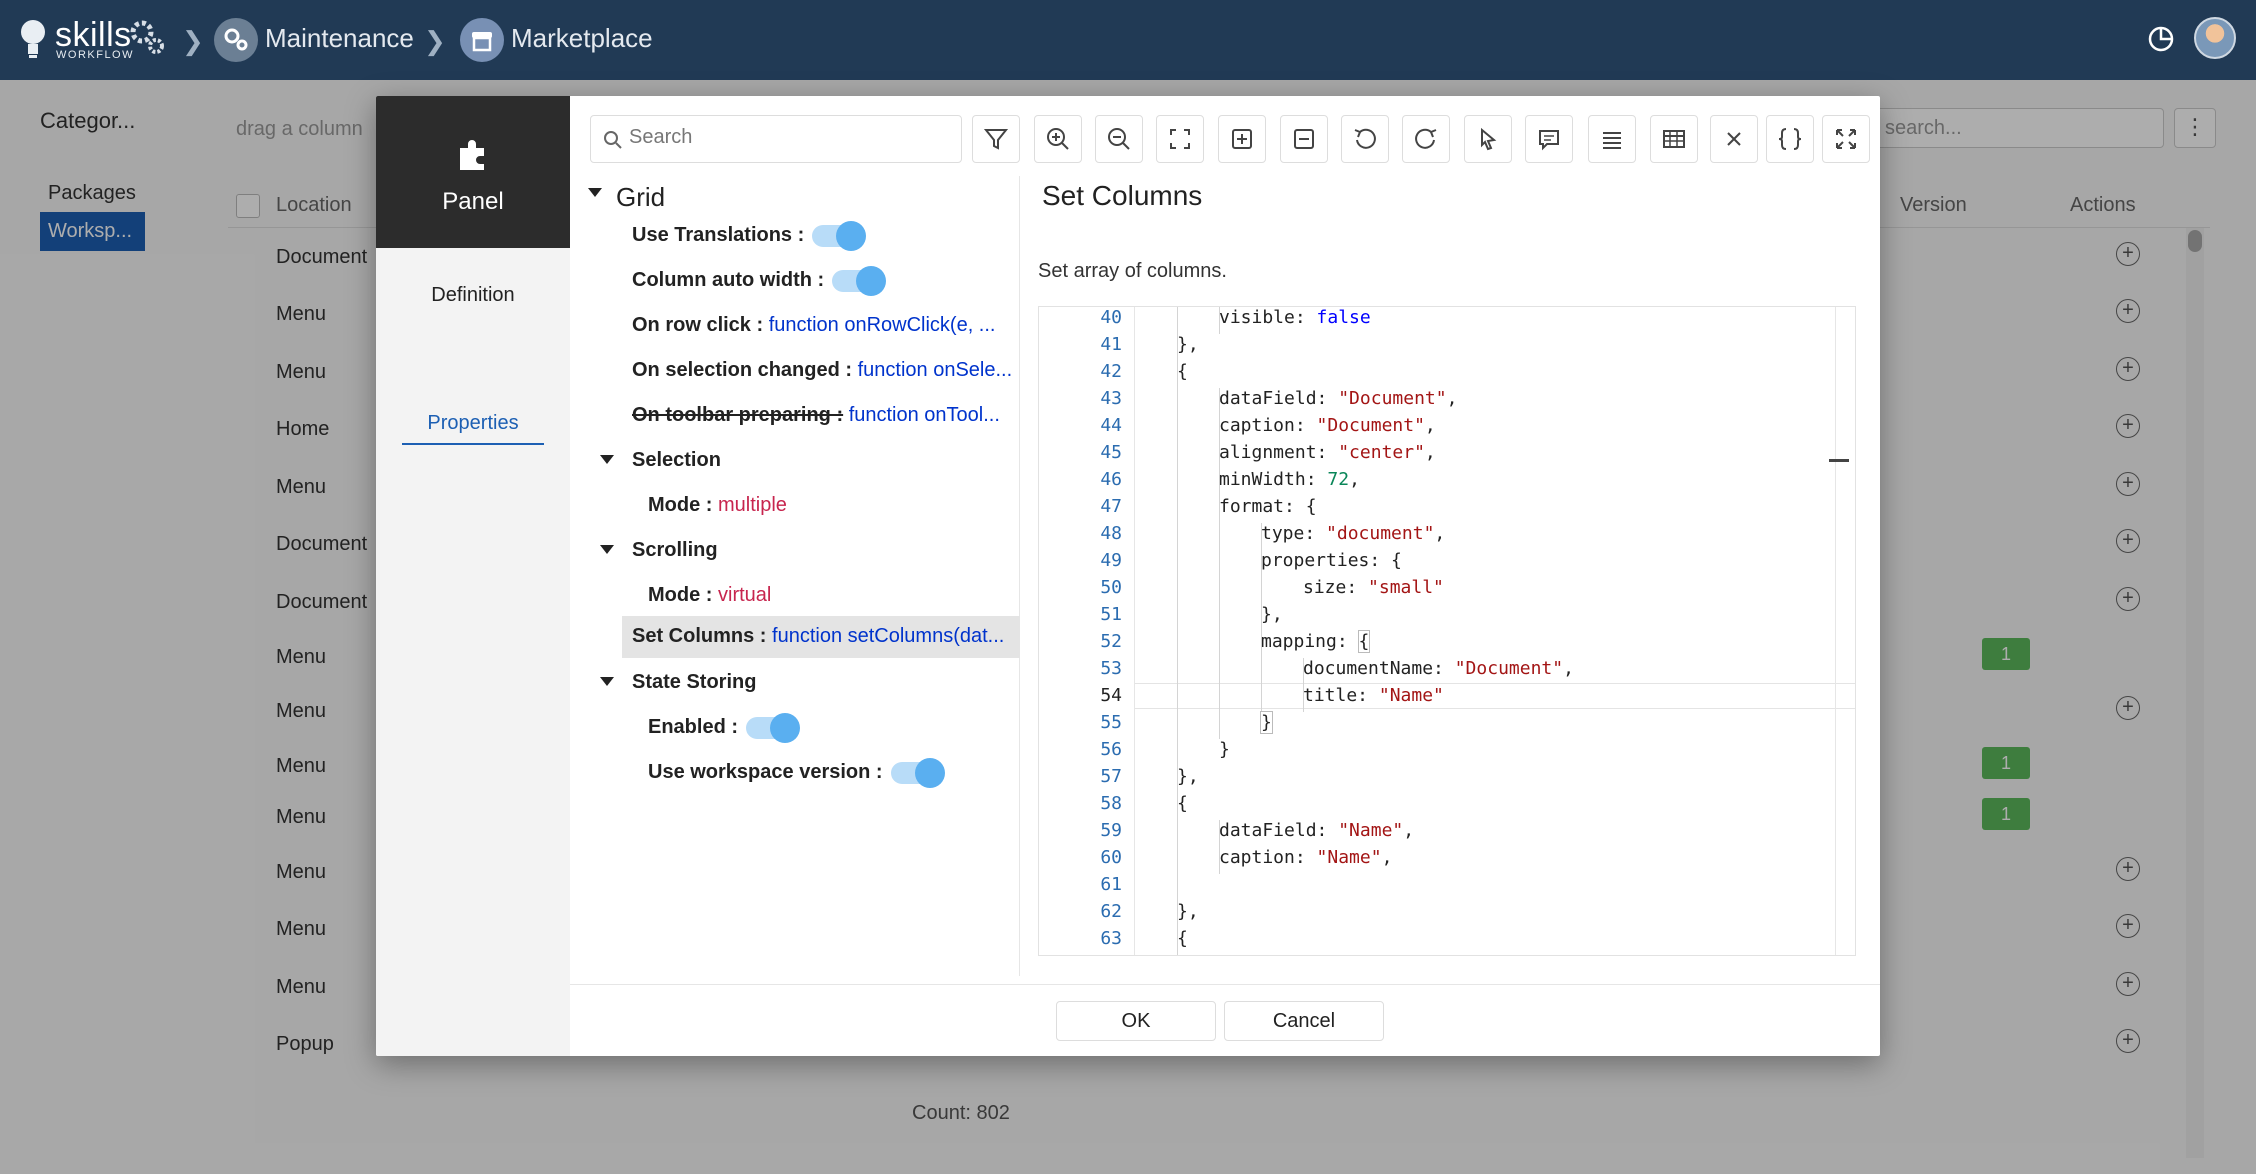 The height and width of the screenshot is (1174, 2256). What do you see at coordinates (795, 597) in the screenshot?
I see `prop-scrolling-mode: Mode : virtual` at bounding box center [795, 597].